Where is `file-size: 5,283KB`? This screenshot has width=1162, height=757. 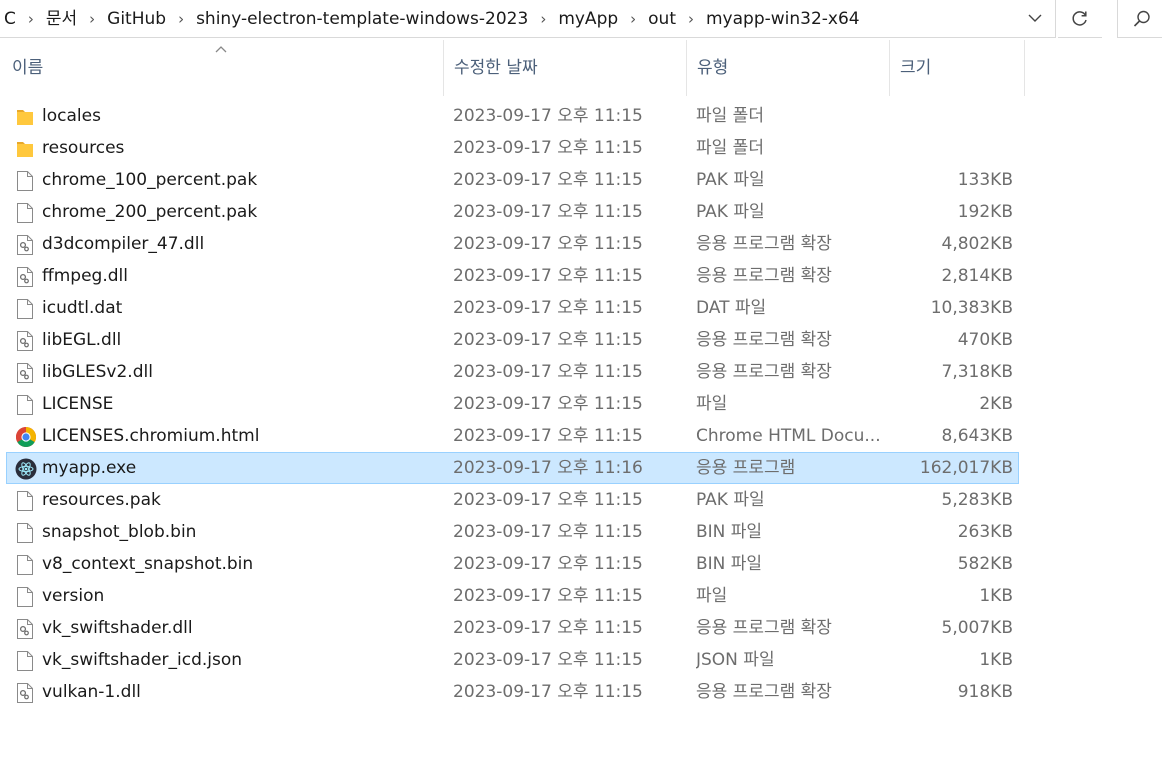
file-size: 5,283KB is located at coordinates (977, 500).